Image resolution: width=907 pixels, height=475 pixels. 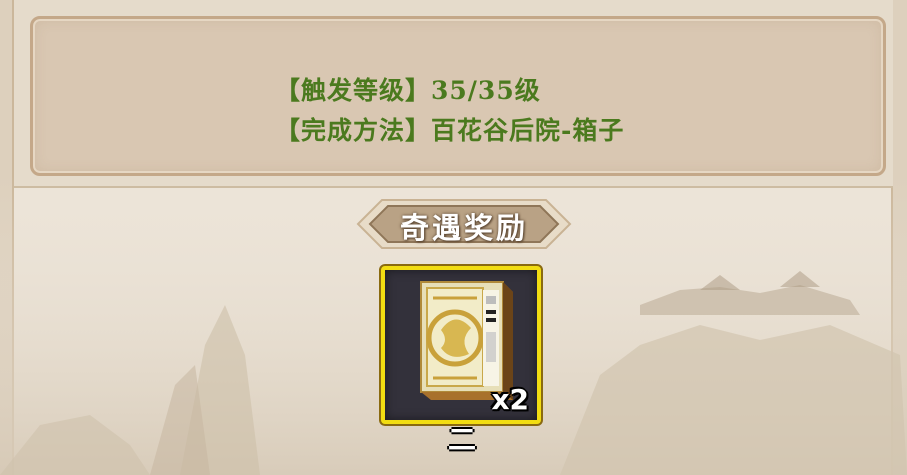 I want to click on reward-item-slot: x2, so click(x=461, y=345).